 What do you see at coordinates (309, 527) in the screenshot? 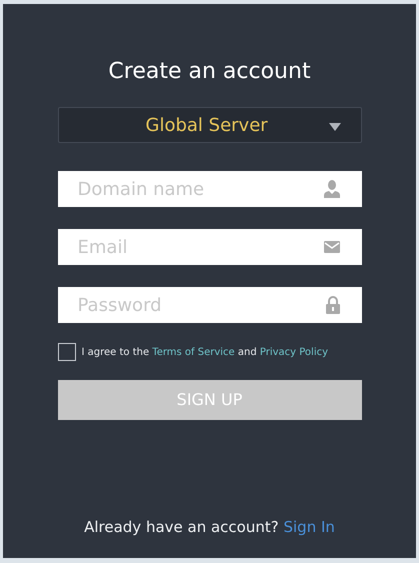
I see `sign-in-link: Sign In` at bounding box center [309, 527].